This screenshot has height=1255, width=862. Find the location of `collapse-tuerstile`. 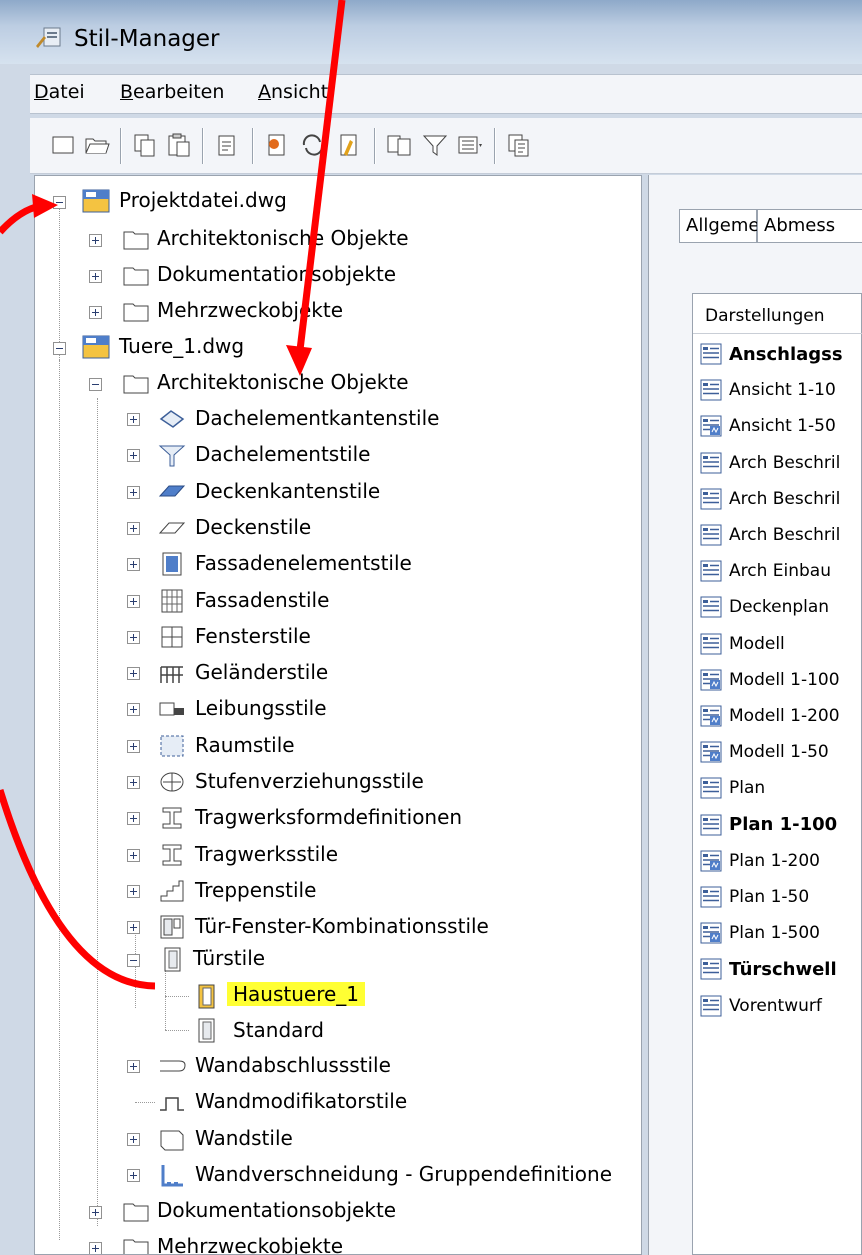

collapse-tuerstile is located at coordinates (133, 960).